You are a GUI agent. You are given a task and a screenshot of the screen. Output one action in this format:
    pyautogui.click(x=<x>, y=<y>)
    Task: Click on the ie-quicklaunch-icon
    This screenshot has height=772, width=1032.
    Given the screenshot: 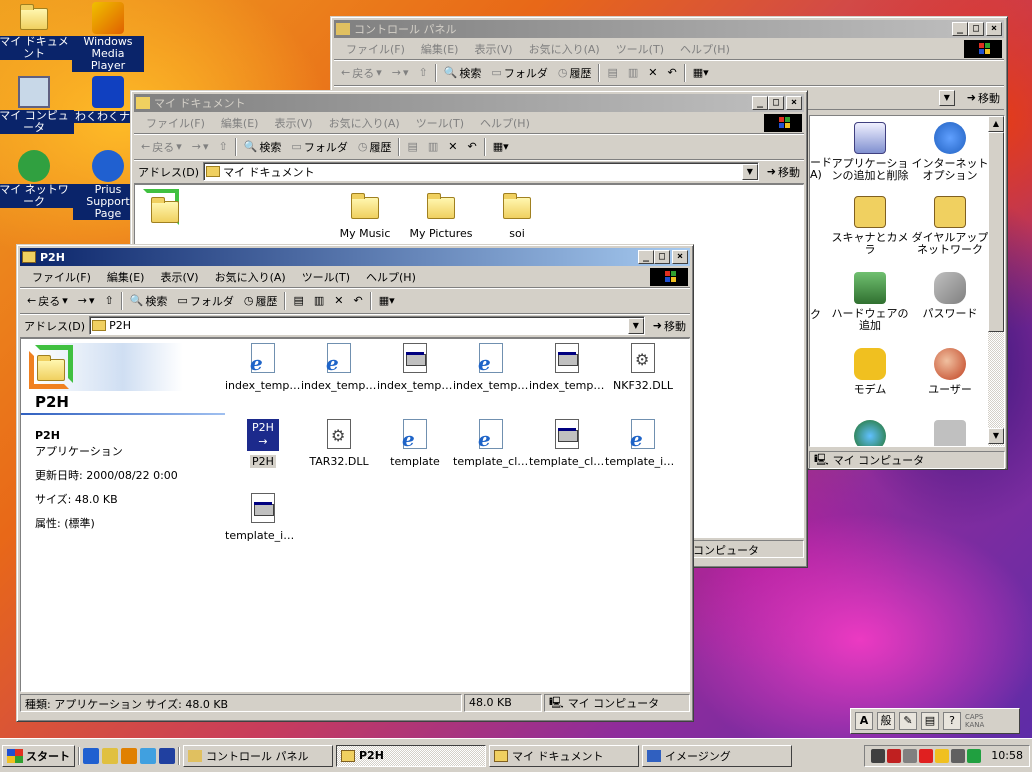 What is the action you would take?
    pyautogui.click(x=91, y=755)
    